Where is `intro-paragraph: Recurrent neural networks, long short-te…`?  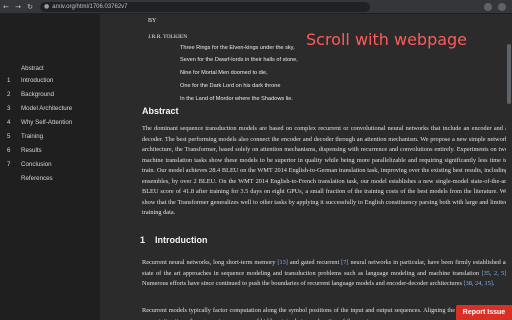 intro-paragraph: Recurrent neural networks, long short-te… is located at coordinates (325, 274).